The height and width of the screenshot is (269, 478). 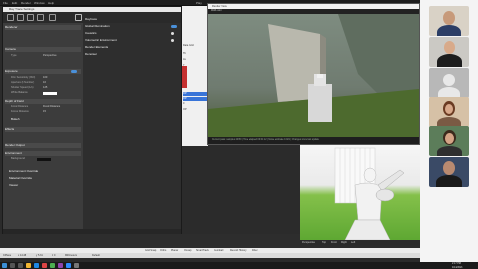 I want to click on section-effects: Effects, so click(x=43, y=129).